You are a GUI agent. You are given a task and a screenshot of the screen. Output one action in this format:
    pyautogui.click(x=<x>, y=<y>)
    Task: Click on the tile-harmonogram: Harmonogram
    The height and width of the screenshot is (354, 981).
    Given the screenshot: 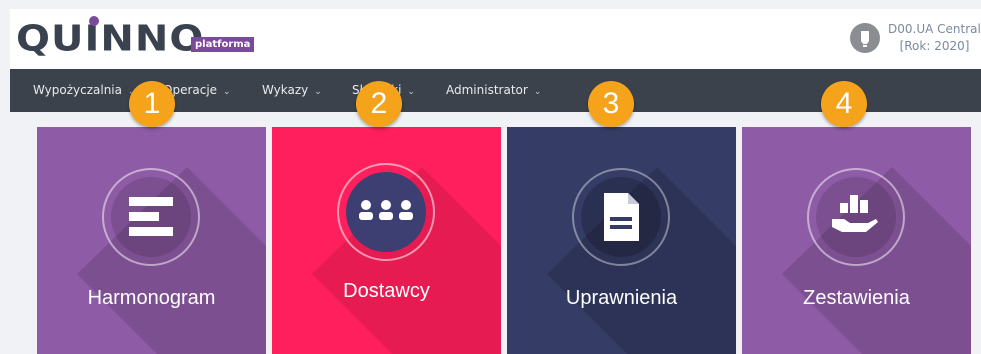 What is the action you would take?
    pyautogui.click(x=151, y=240)
    